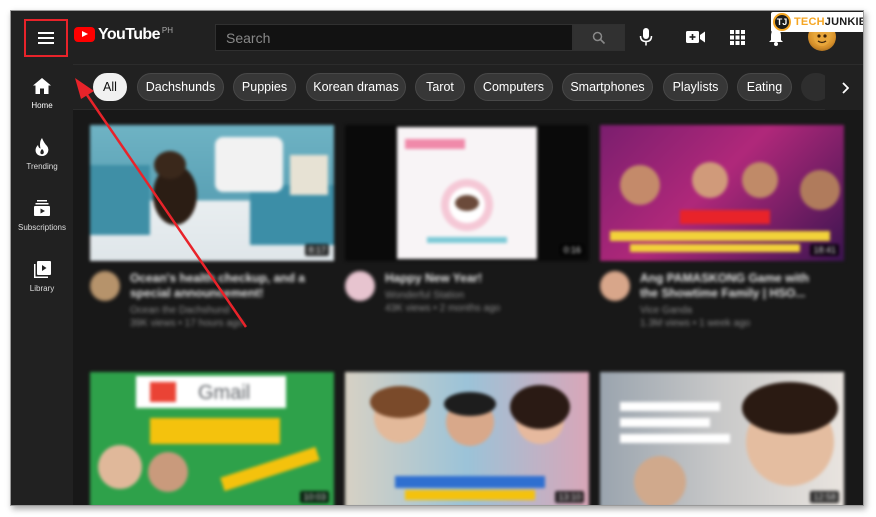 This screenshot has height=517, width=876. I want to click on gmail-thumb-text: Gmail, so click(224, 393).